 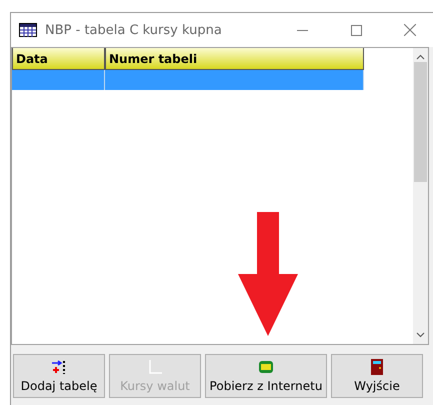 I want to click on column-header: Data, so click(x=58, y=59).